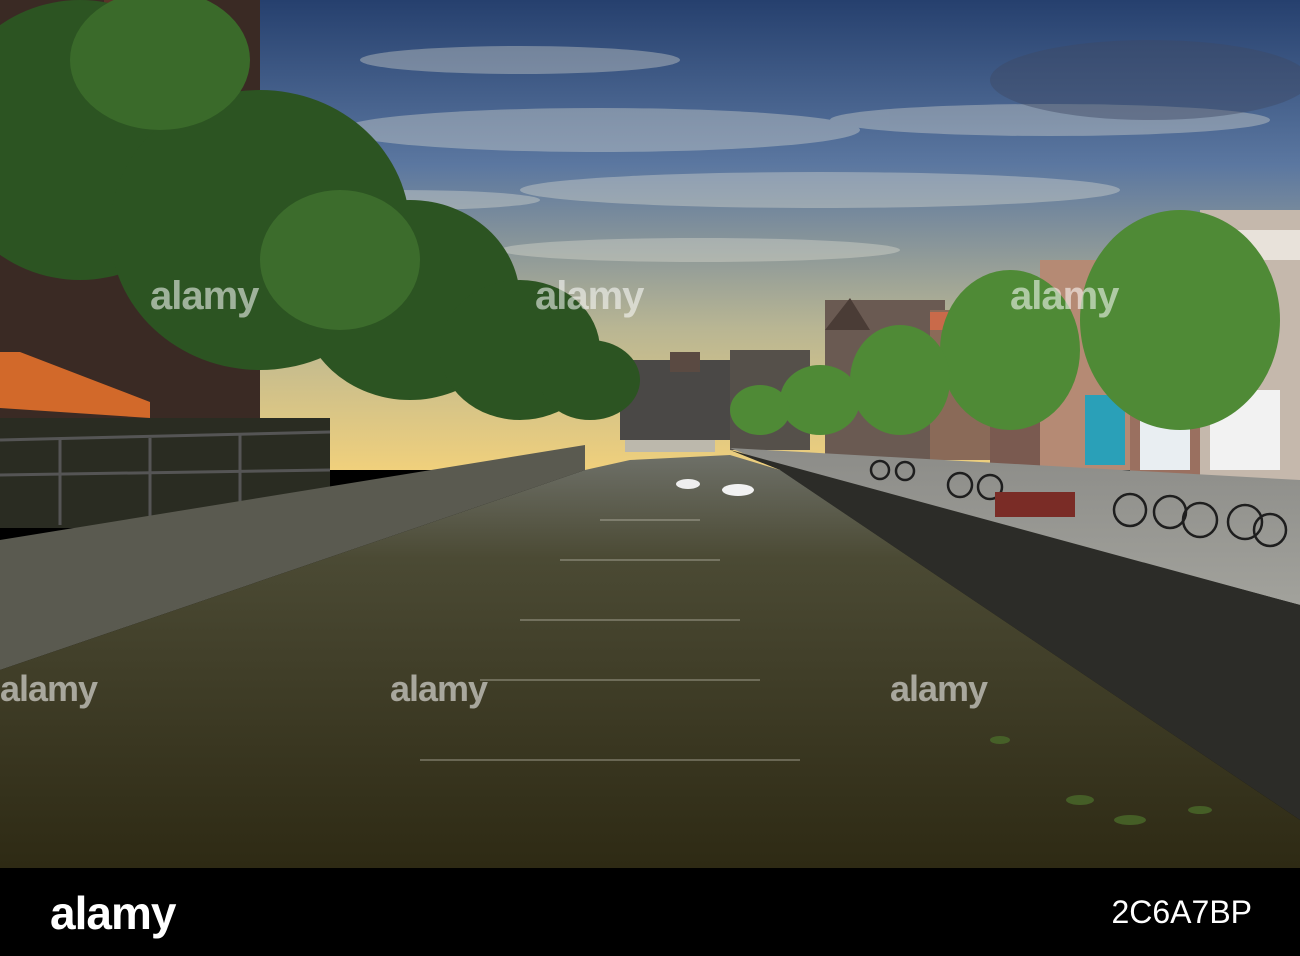 The width and height of the screenshot is (1300, 956). What do you see at coordinates (204, 296) in the screenshot?
I see `watermark-top: alamy` at bounding box center [204, 296].